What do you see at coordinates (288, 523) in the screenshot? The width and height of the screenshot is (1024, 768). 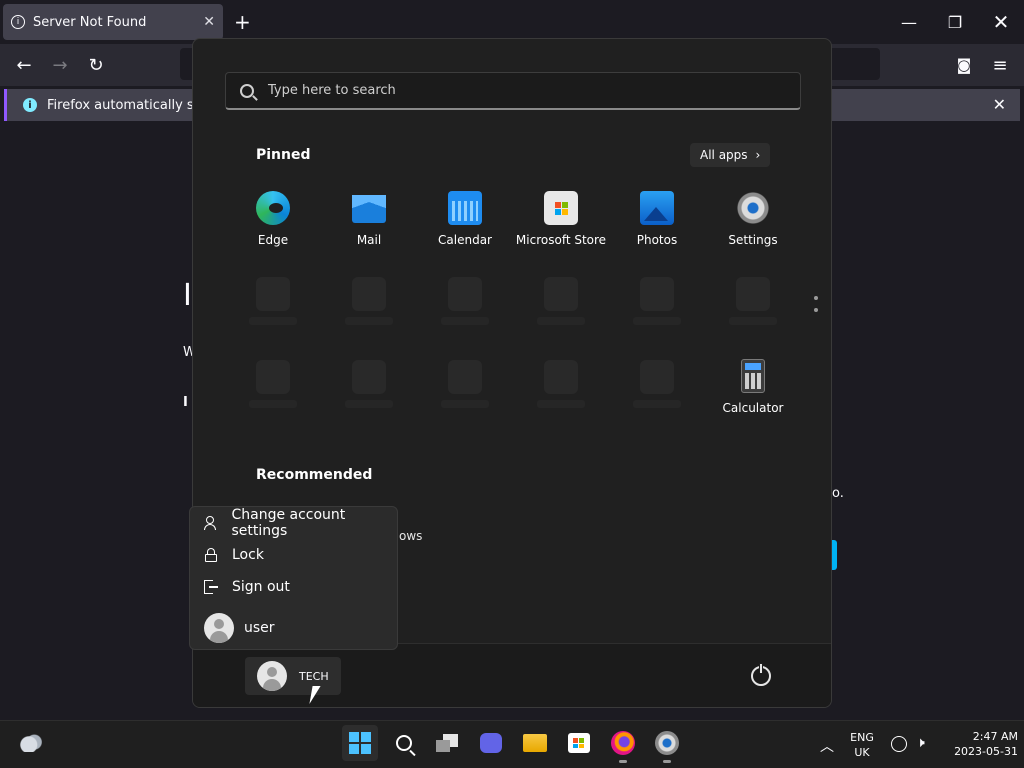 I see `menu-item-label: Change account settings` at bounding box center [288, 523].